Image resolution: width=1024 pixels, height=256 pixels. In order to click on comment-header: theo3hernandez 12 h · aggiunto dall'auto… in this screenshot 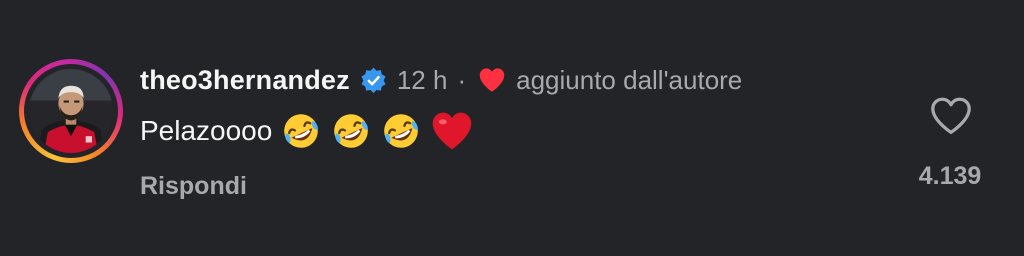, I will do `click(441, 80)`.